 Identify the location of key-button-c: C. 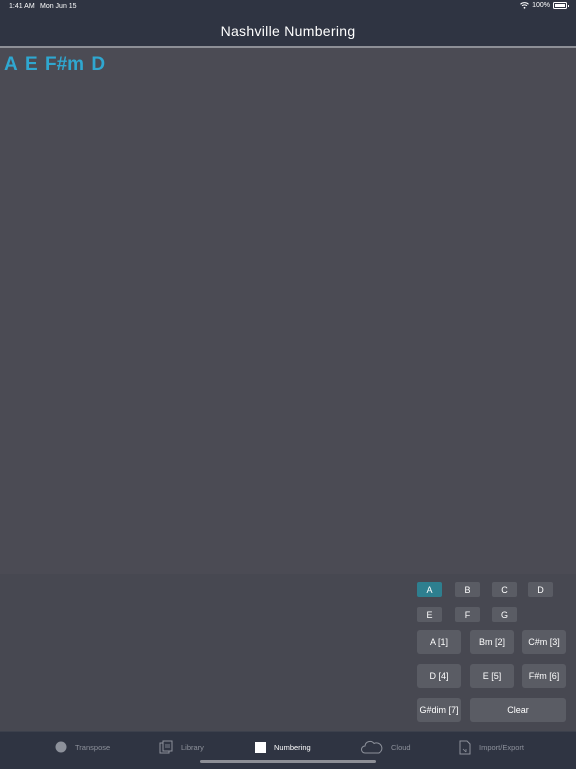
(504, 589).